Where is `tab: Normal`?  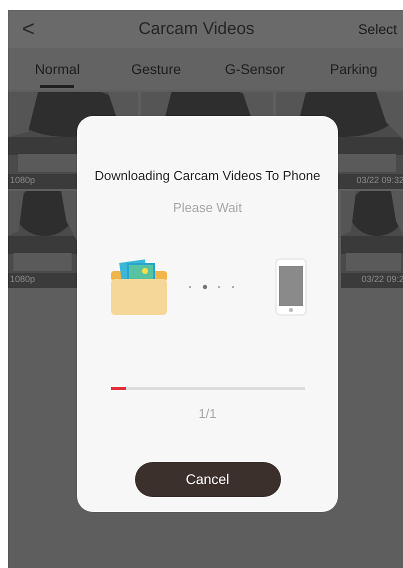 tab: Normal is located at coordinates (57, 69).